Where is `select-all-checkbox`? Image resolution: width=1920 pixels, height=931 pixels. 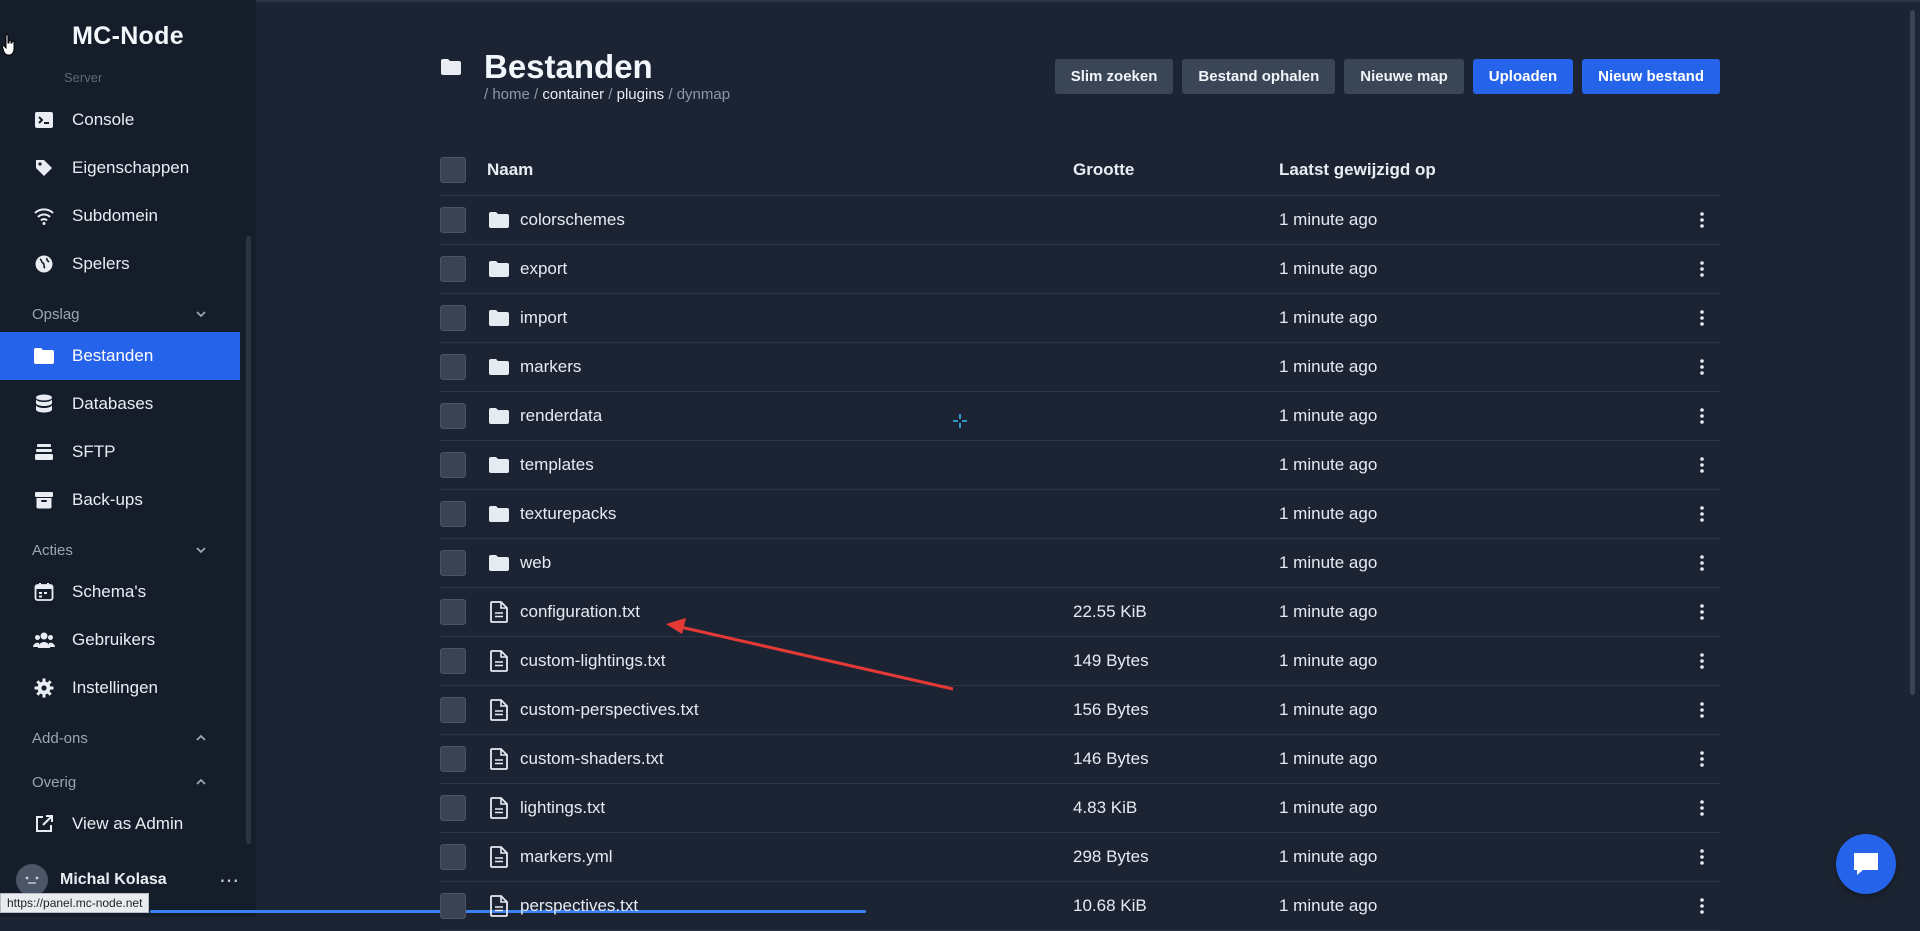 select-all-checkbox is located at coordinates (453, 170).